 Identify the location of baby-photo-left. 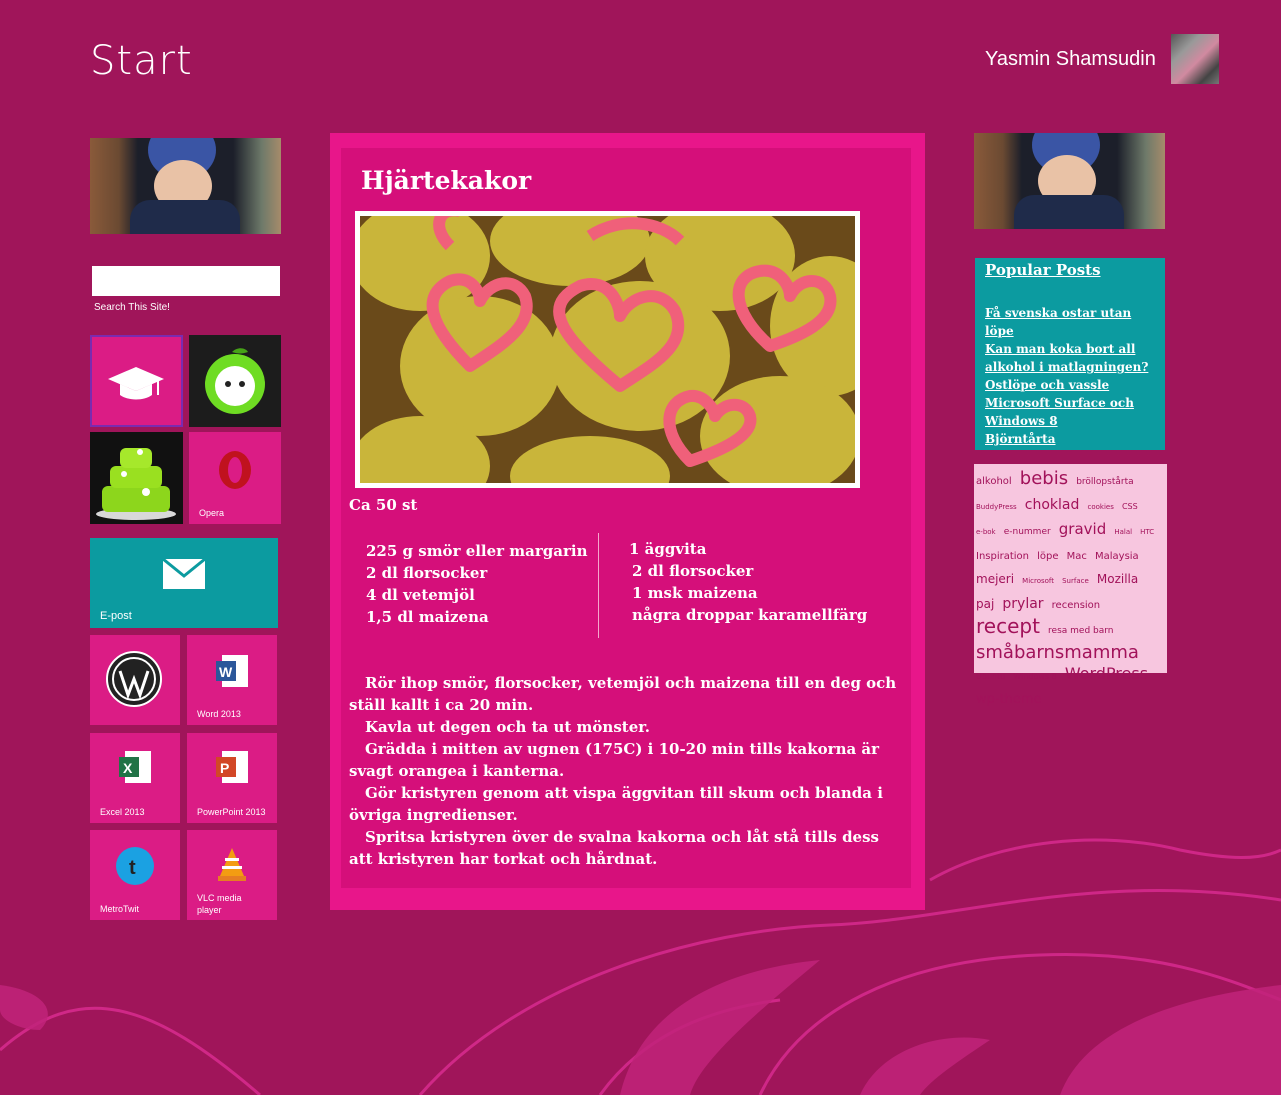
(185, 186).